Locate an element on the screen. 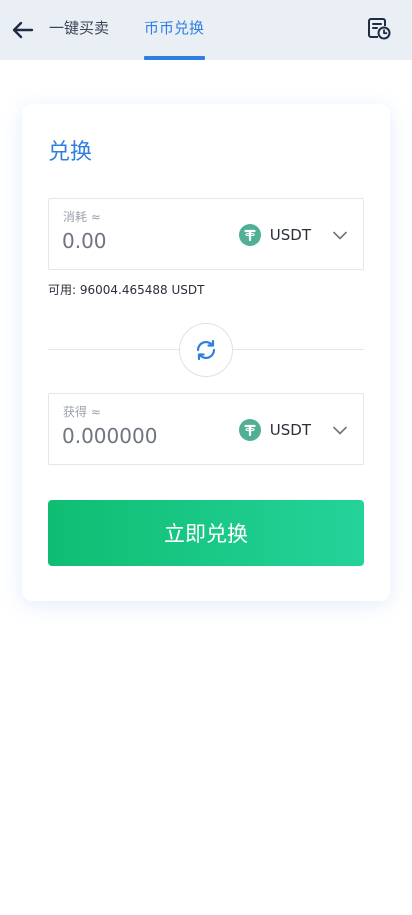  receive-amount-input is located at coordinates (137, 436).